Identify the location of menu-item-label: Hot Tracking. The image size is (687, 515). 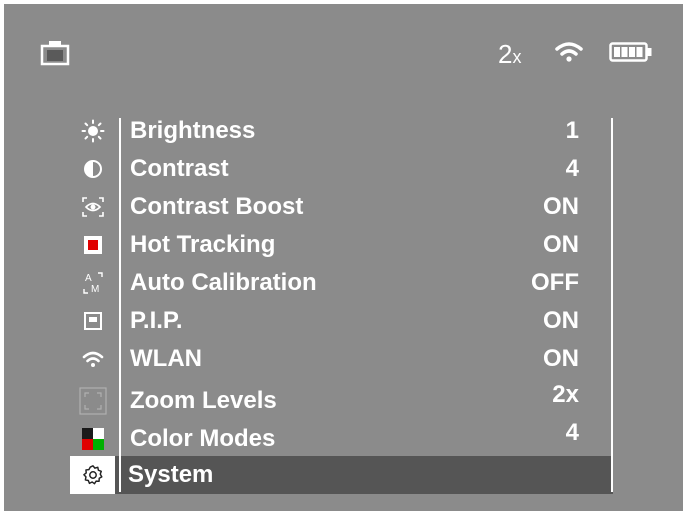
(203, 244).